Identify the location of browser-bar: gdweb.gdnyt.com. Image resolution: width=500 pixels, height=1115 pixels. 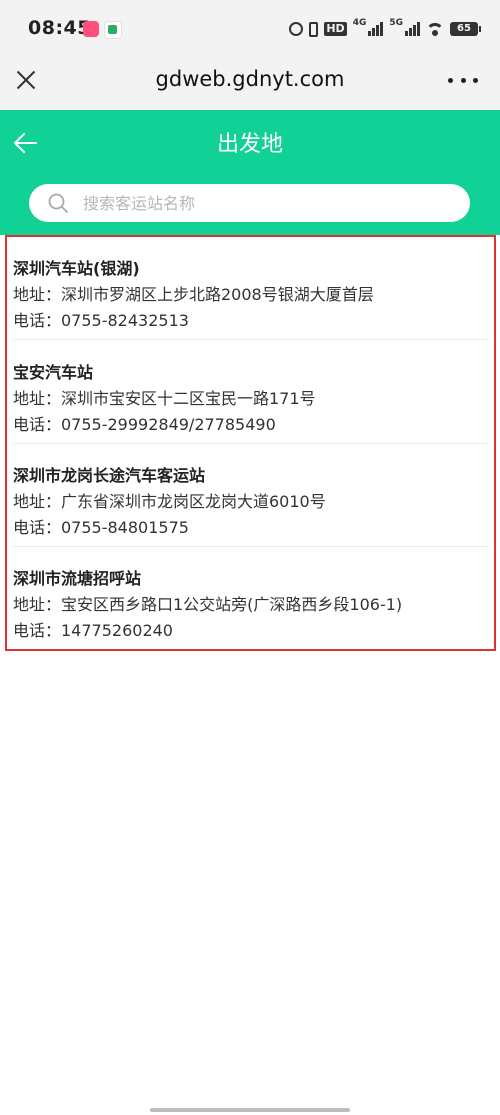
(250, 84).